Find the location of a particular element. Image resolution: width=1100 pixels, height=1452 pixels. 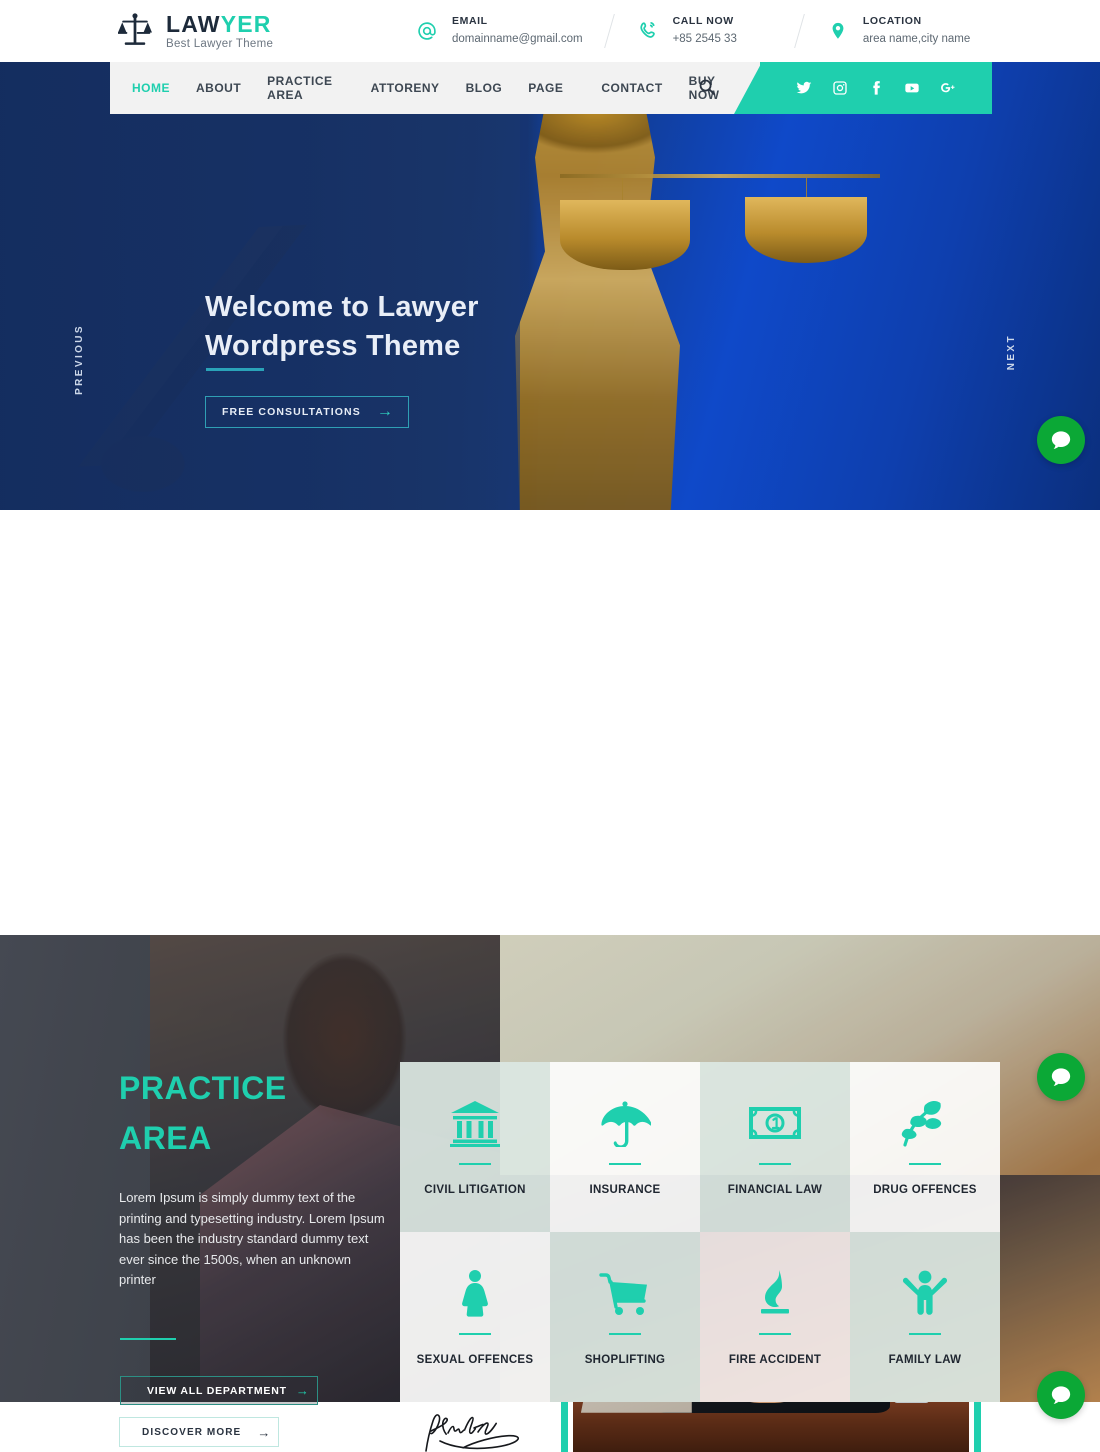

free-consultations-button: FREE CONSULTATIONS → is located at coordinates (307, 412).